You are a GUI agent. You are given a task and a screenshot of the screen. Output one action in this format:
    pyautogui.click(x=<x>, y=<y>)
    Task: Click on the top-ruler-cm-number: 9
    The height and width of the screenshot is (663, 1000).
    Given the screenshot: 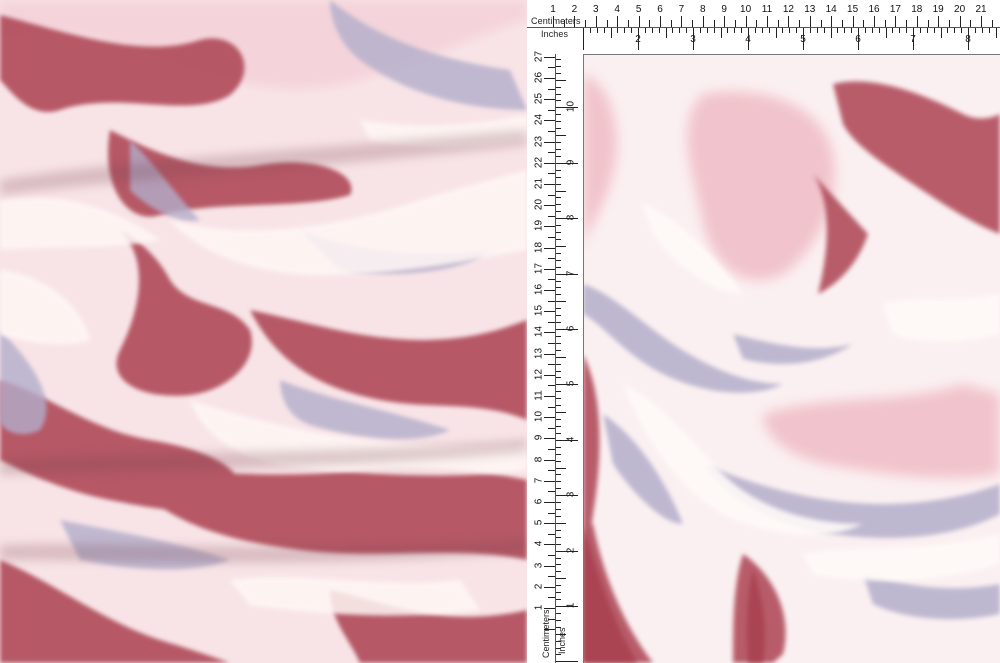 What is the action you would take?
    pyautogui.click(x=724, y=9)
    